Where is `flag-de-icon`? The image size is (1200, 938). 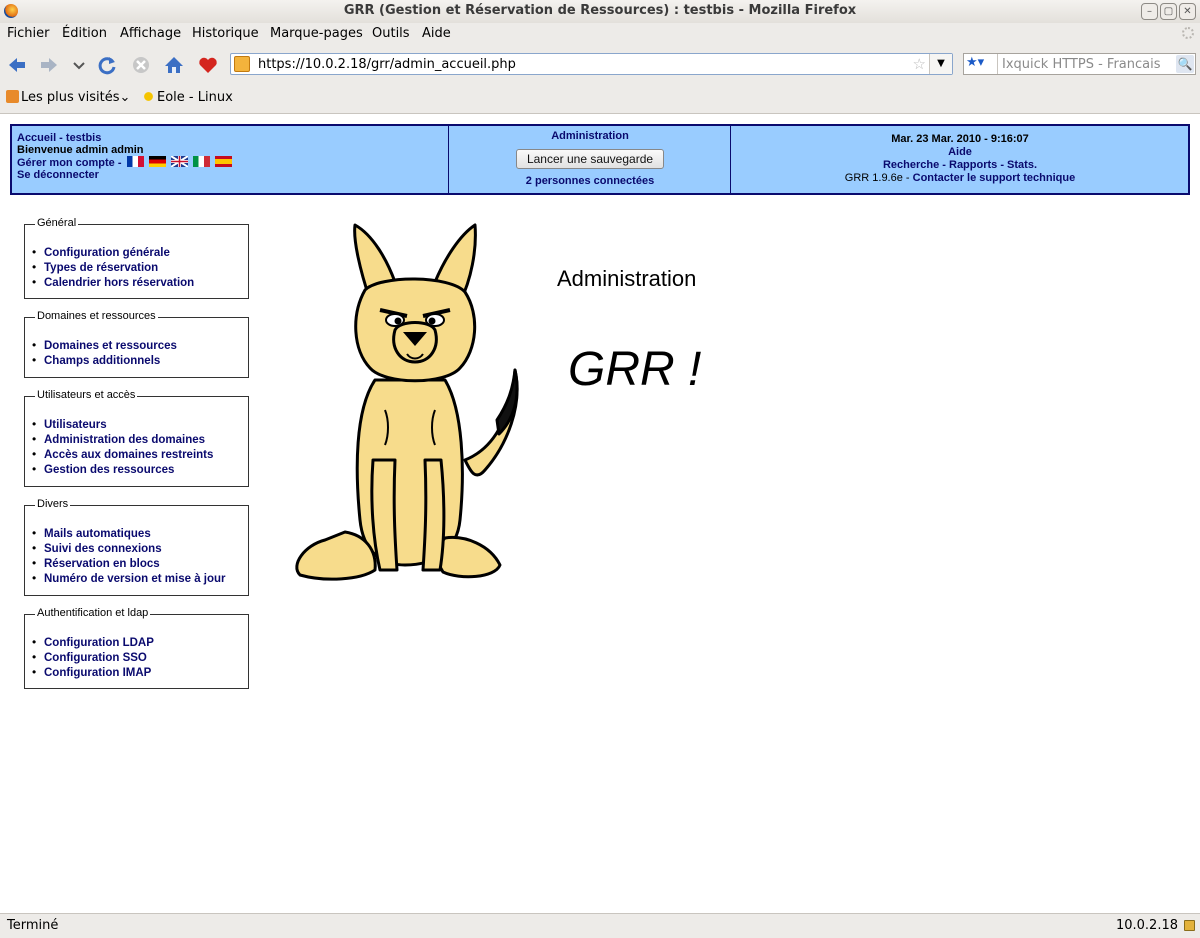 flag-de-icon is located at coordinates (157, 161).